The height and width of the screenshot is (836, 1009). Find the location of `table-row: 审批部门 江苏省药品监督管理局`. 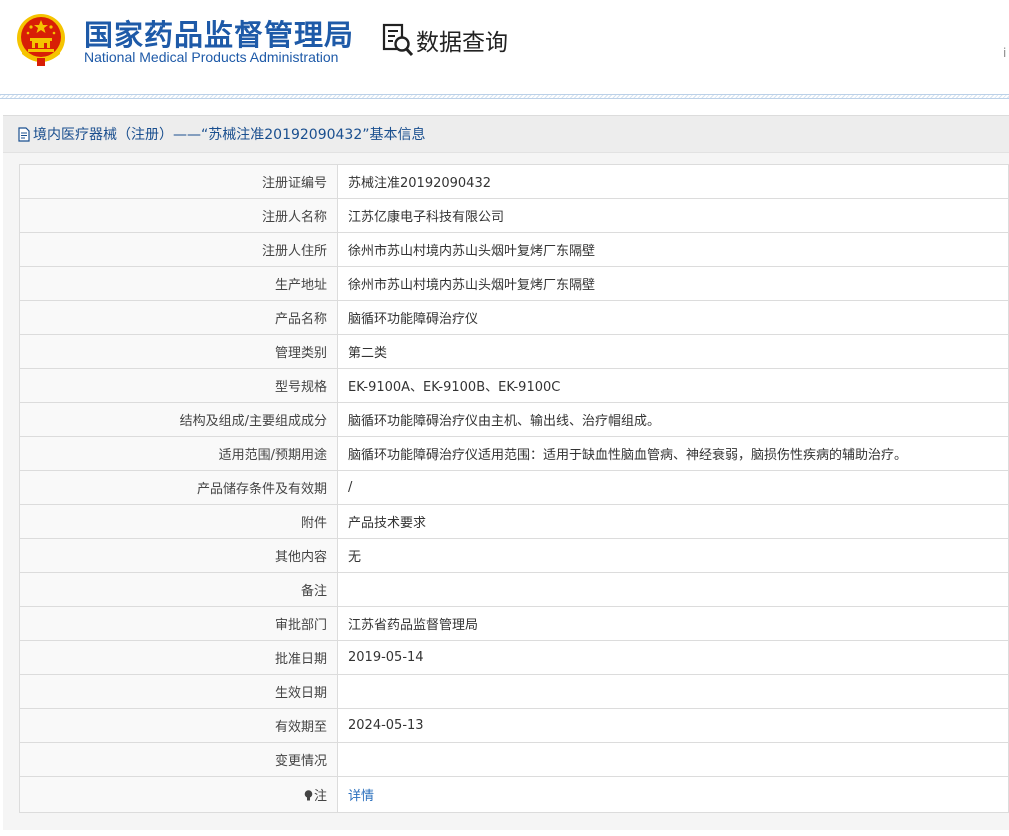

table-row: 审批部门 江苏省药品监督管理局 is located at coordinates (514, 623).